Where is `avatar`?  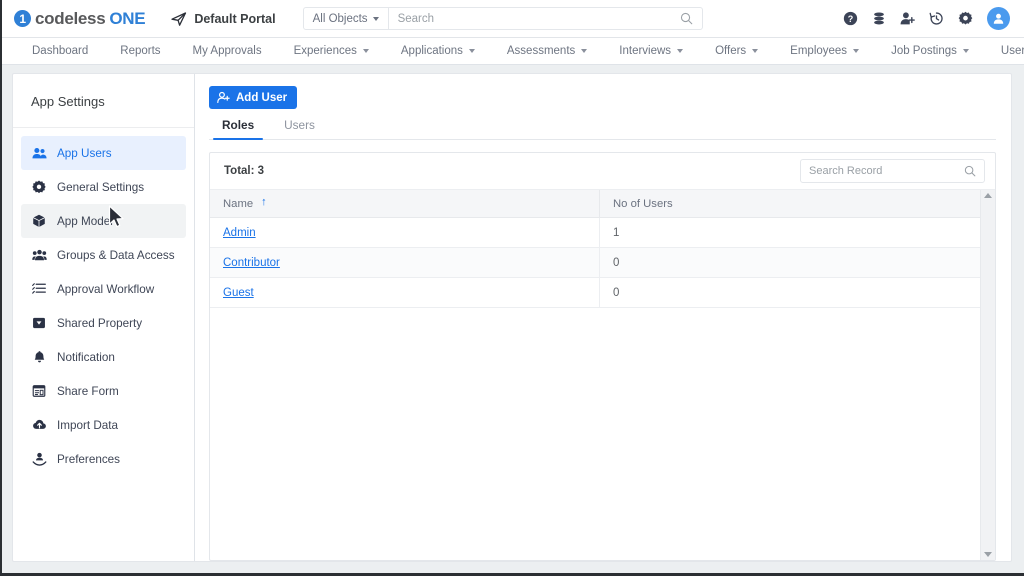
avatar is located at coordinates (998, 18).